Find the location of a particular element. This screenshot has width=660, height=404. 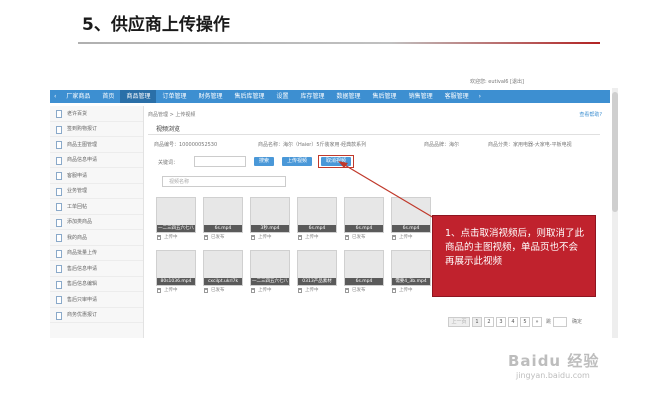

video-thumbnail: cxcilpt.ukrl7k is located at coordinates (223, 268).